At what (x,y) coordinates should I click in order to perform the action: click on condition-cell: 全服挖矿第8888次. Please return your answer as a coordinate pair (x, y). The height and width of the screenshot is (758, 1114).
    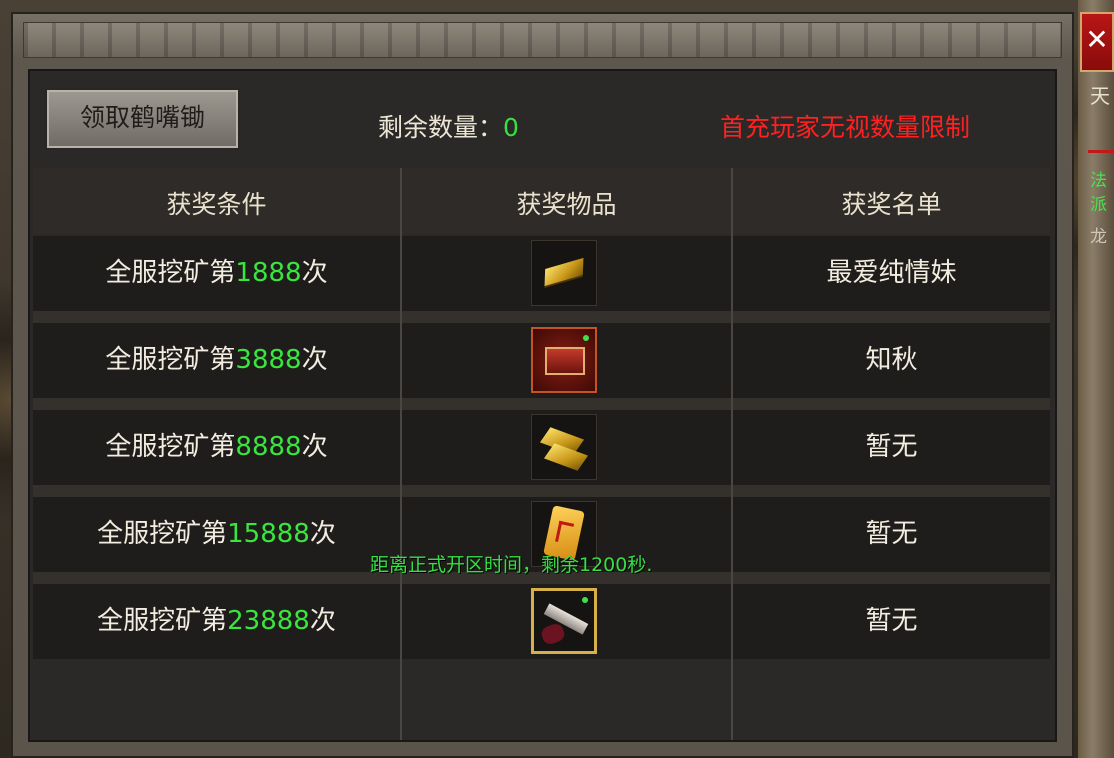
    Looking at the image, I should click on (216, 447).